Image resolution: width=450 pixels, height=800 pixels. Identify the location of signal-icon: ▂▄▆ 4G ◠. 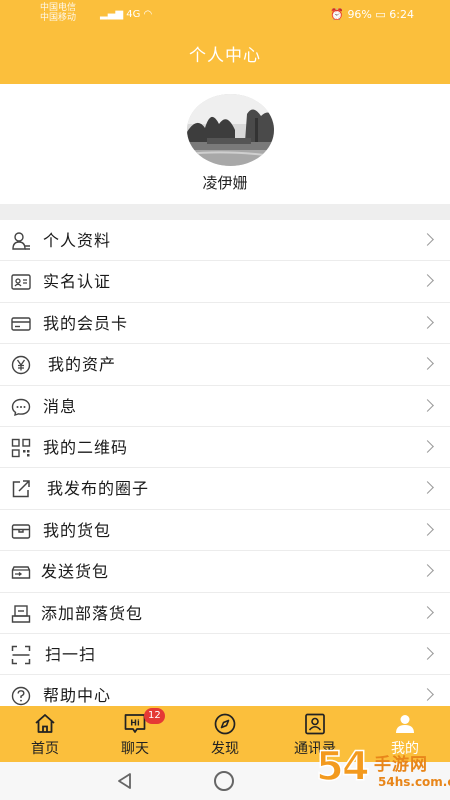
(126, 14).